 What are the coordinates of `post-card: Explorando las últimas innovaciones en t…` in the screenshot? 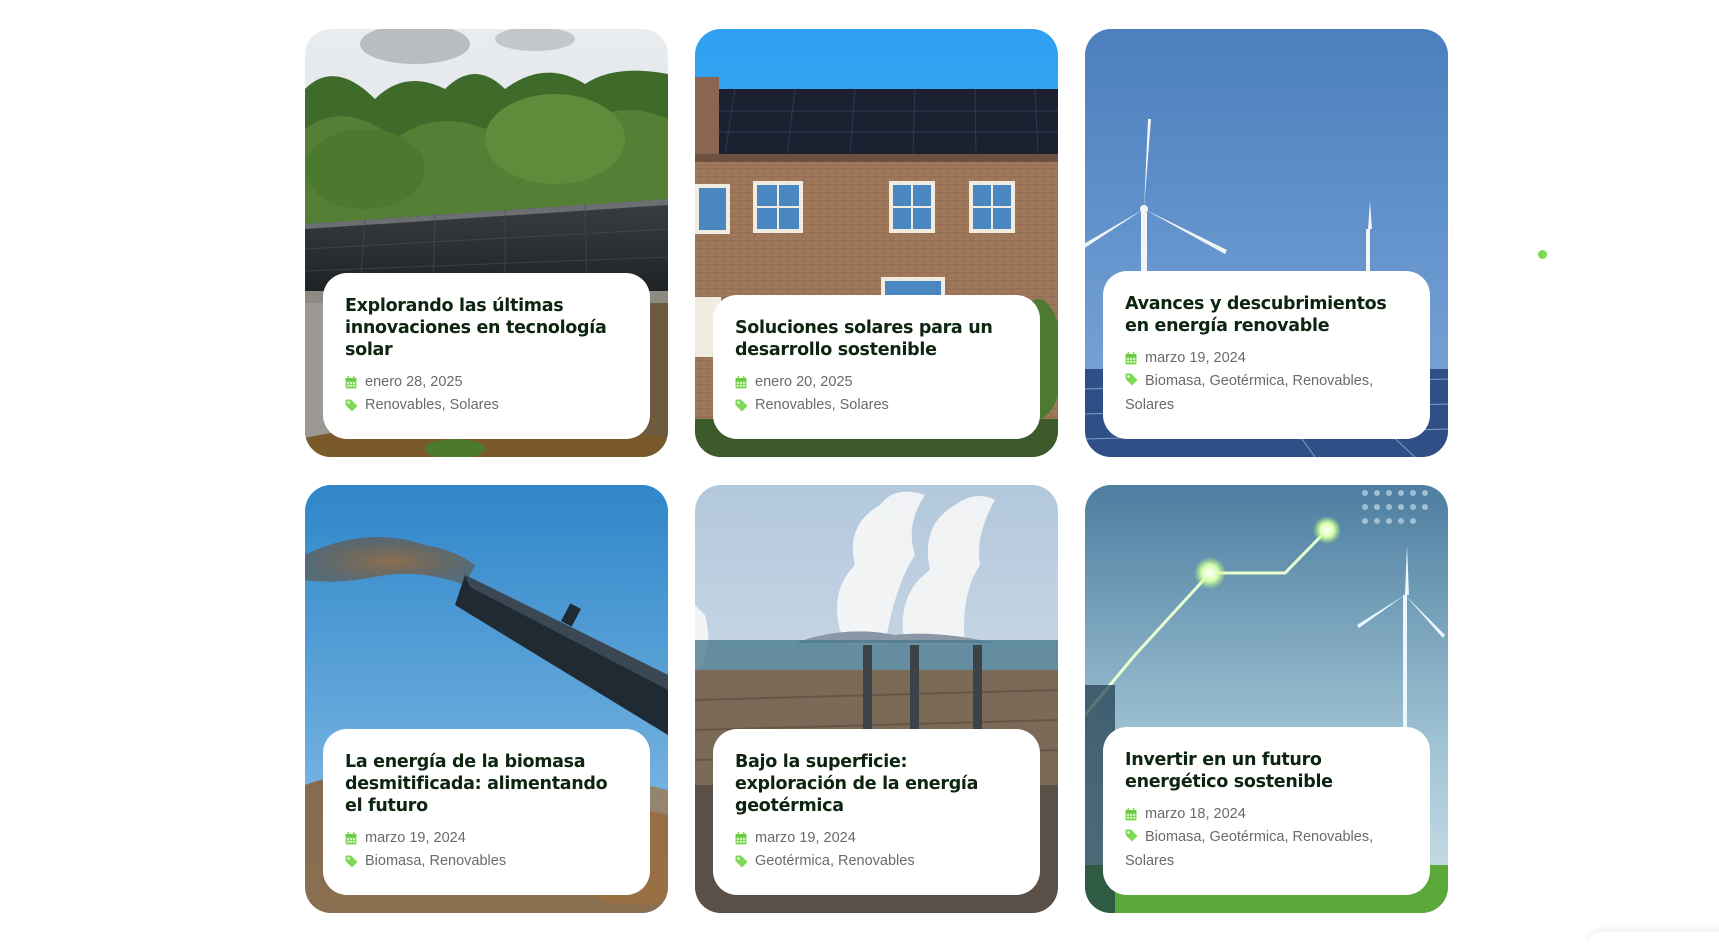 It's located at (486, 243).